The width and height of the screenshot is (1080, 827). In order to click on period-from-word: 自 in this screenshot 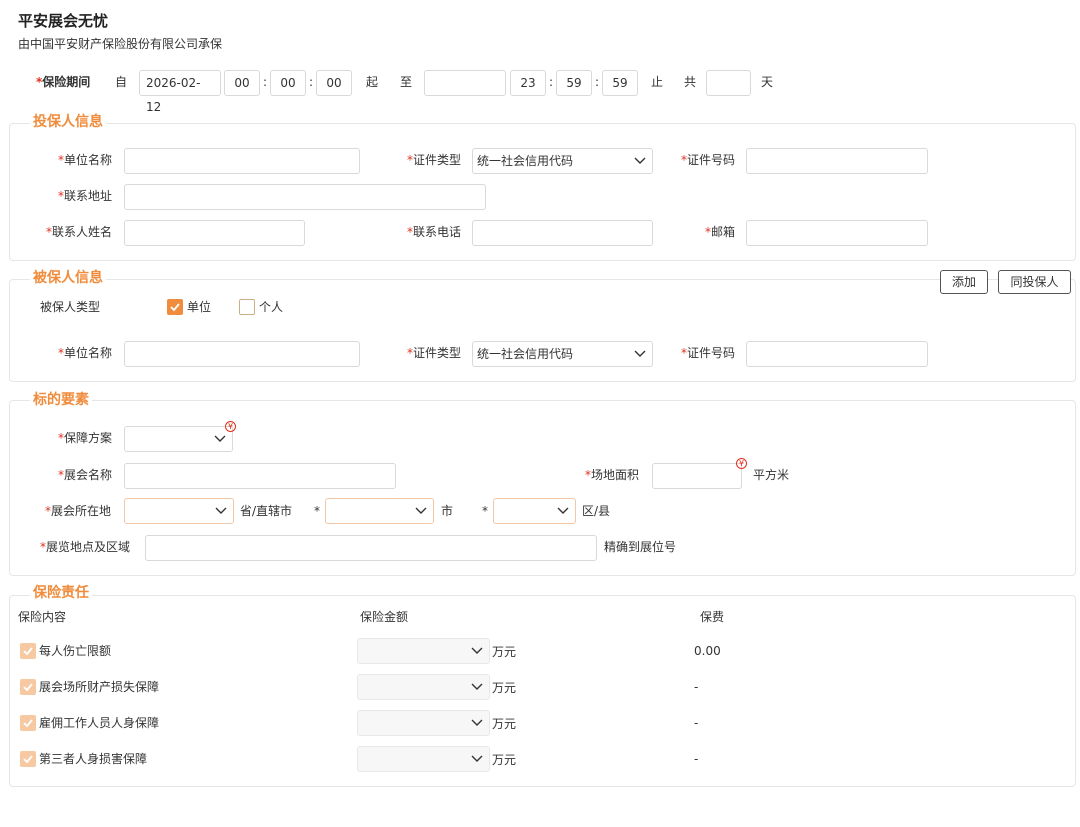, I will do `click(121, 82)`.